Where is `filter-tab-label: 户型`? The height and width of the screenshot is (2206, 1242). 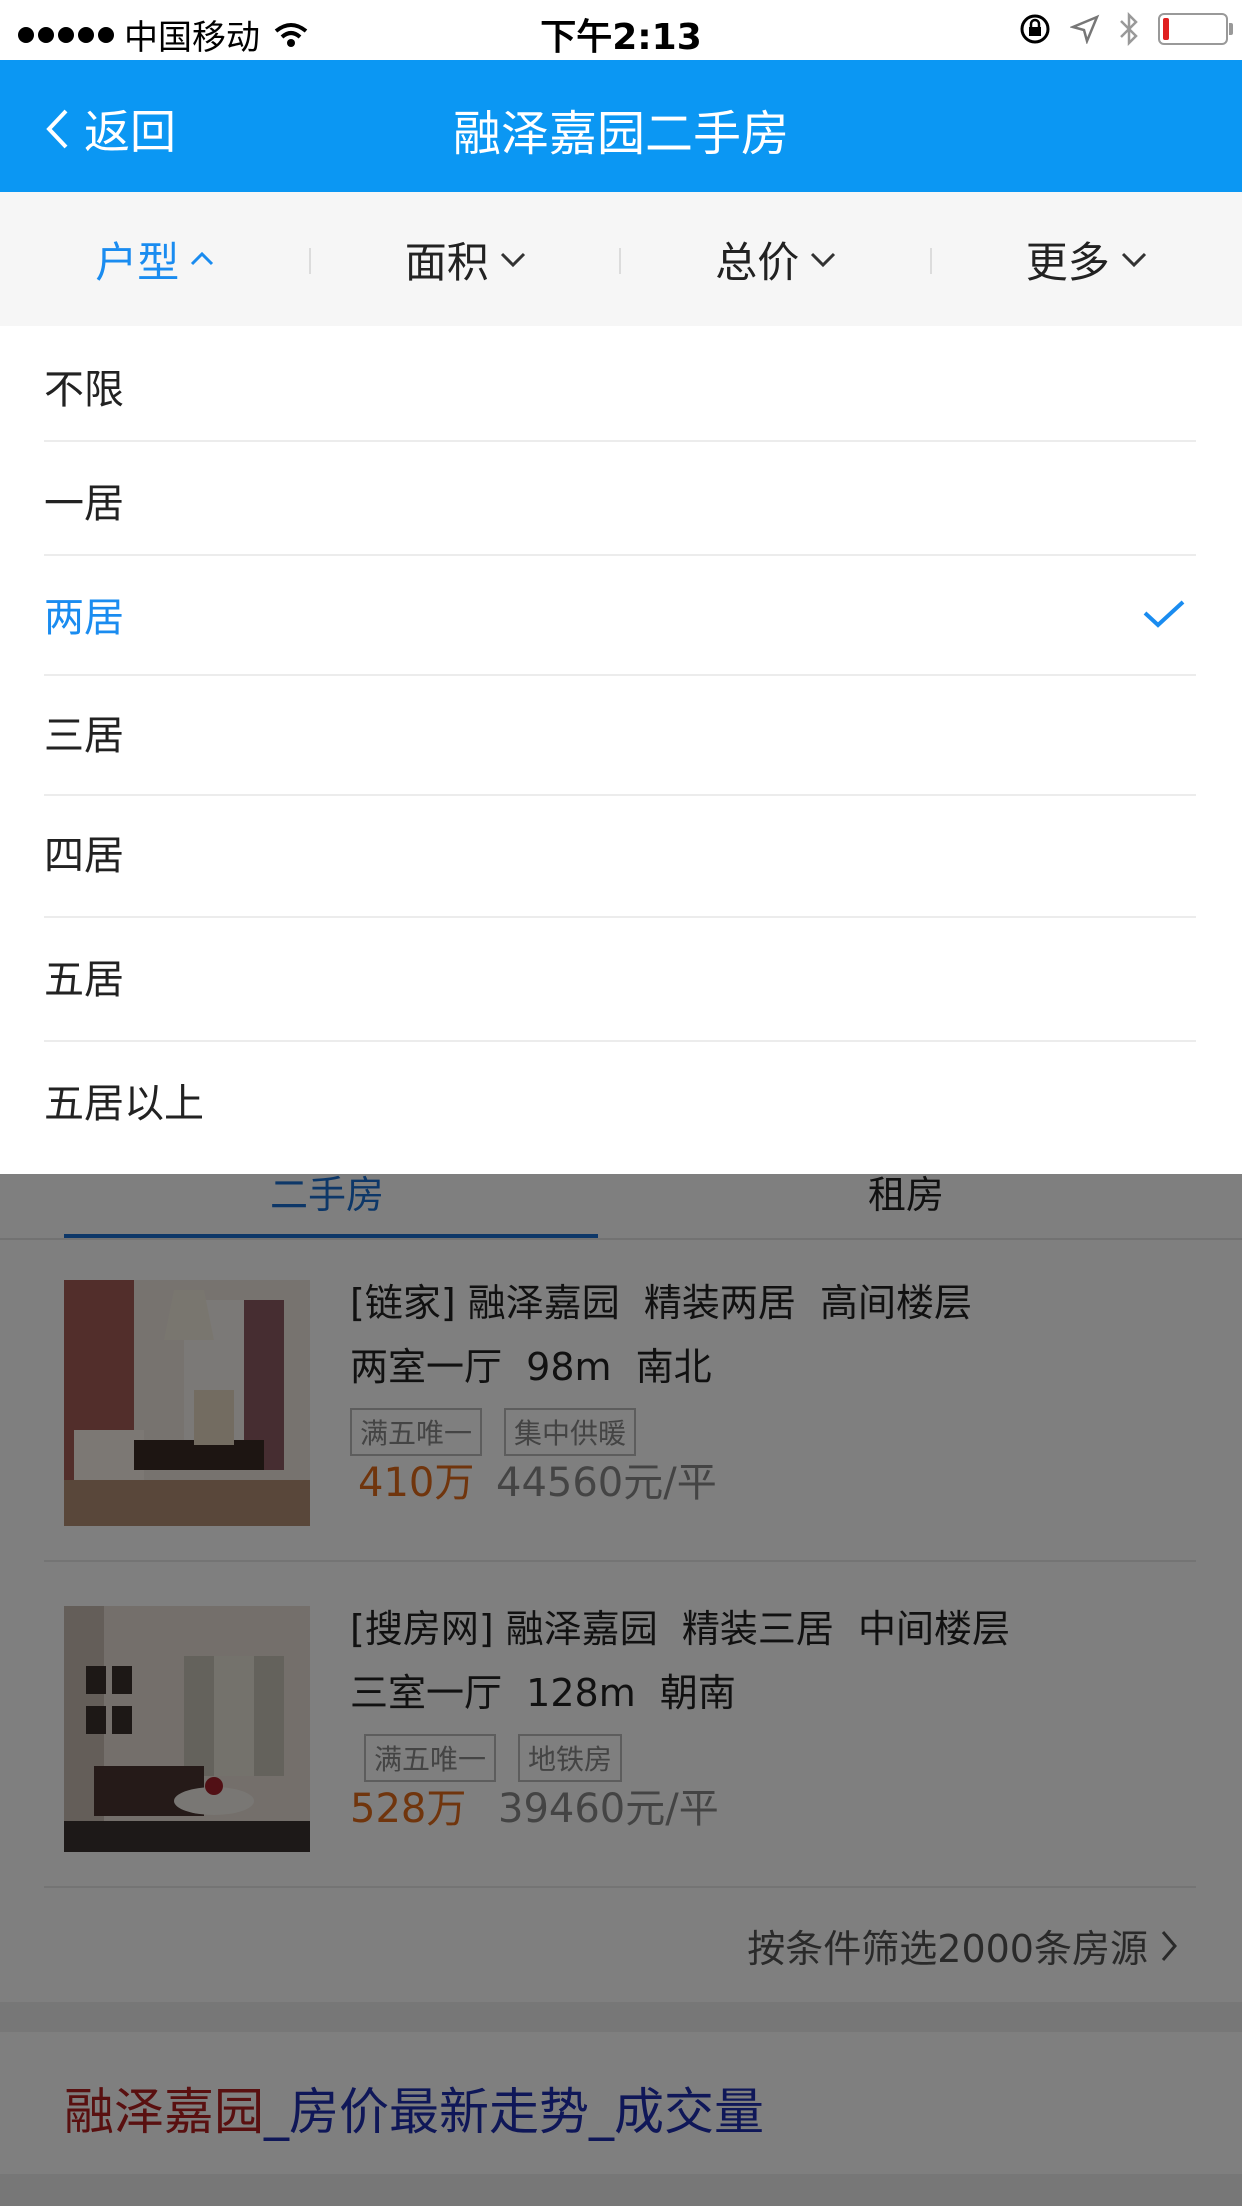 filter-tab-label: 户型 is located at coordinates (137, 262).